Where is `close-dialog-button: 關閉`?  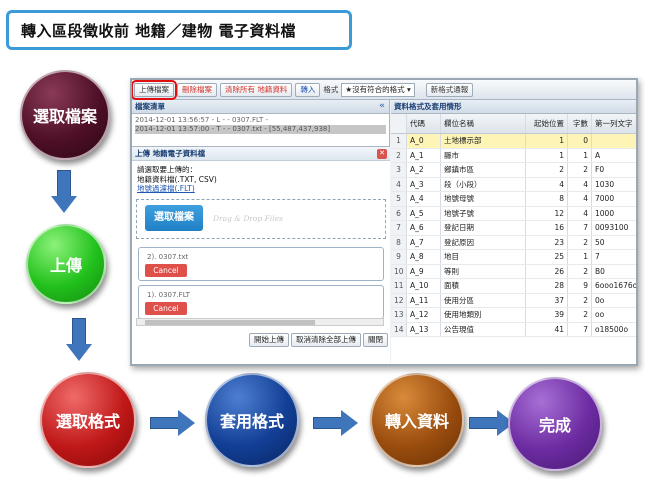 close-dialog-button: 關閉 is located at coordinates (375, 340).